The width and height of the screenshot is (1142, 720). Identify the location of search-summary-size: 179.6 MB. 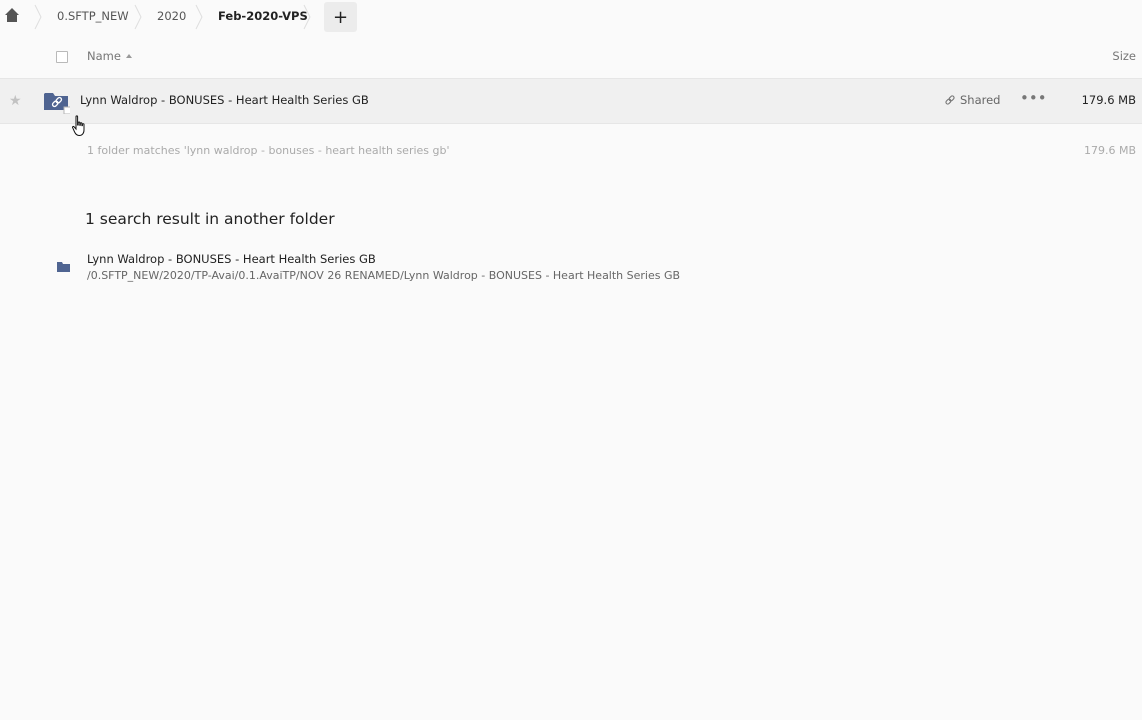
(1109, 150).